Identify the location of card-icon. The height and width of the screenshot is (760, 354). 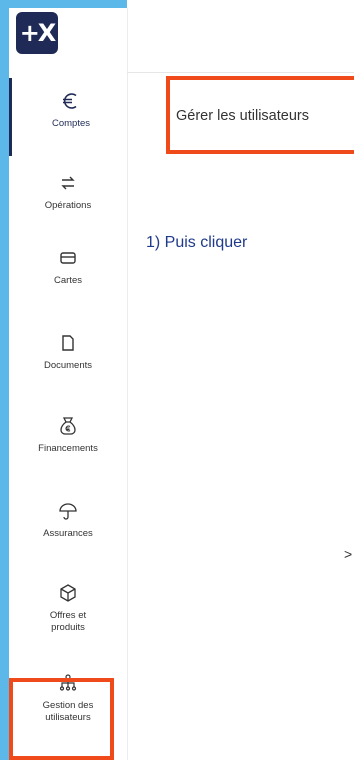
(68, 258).